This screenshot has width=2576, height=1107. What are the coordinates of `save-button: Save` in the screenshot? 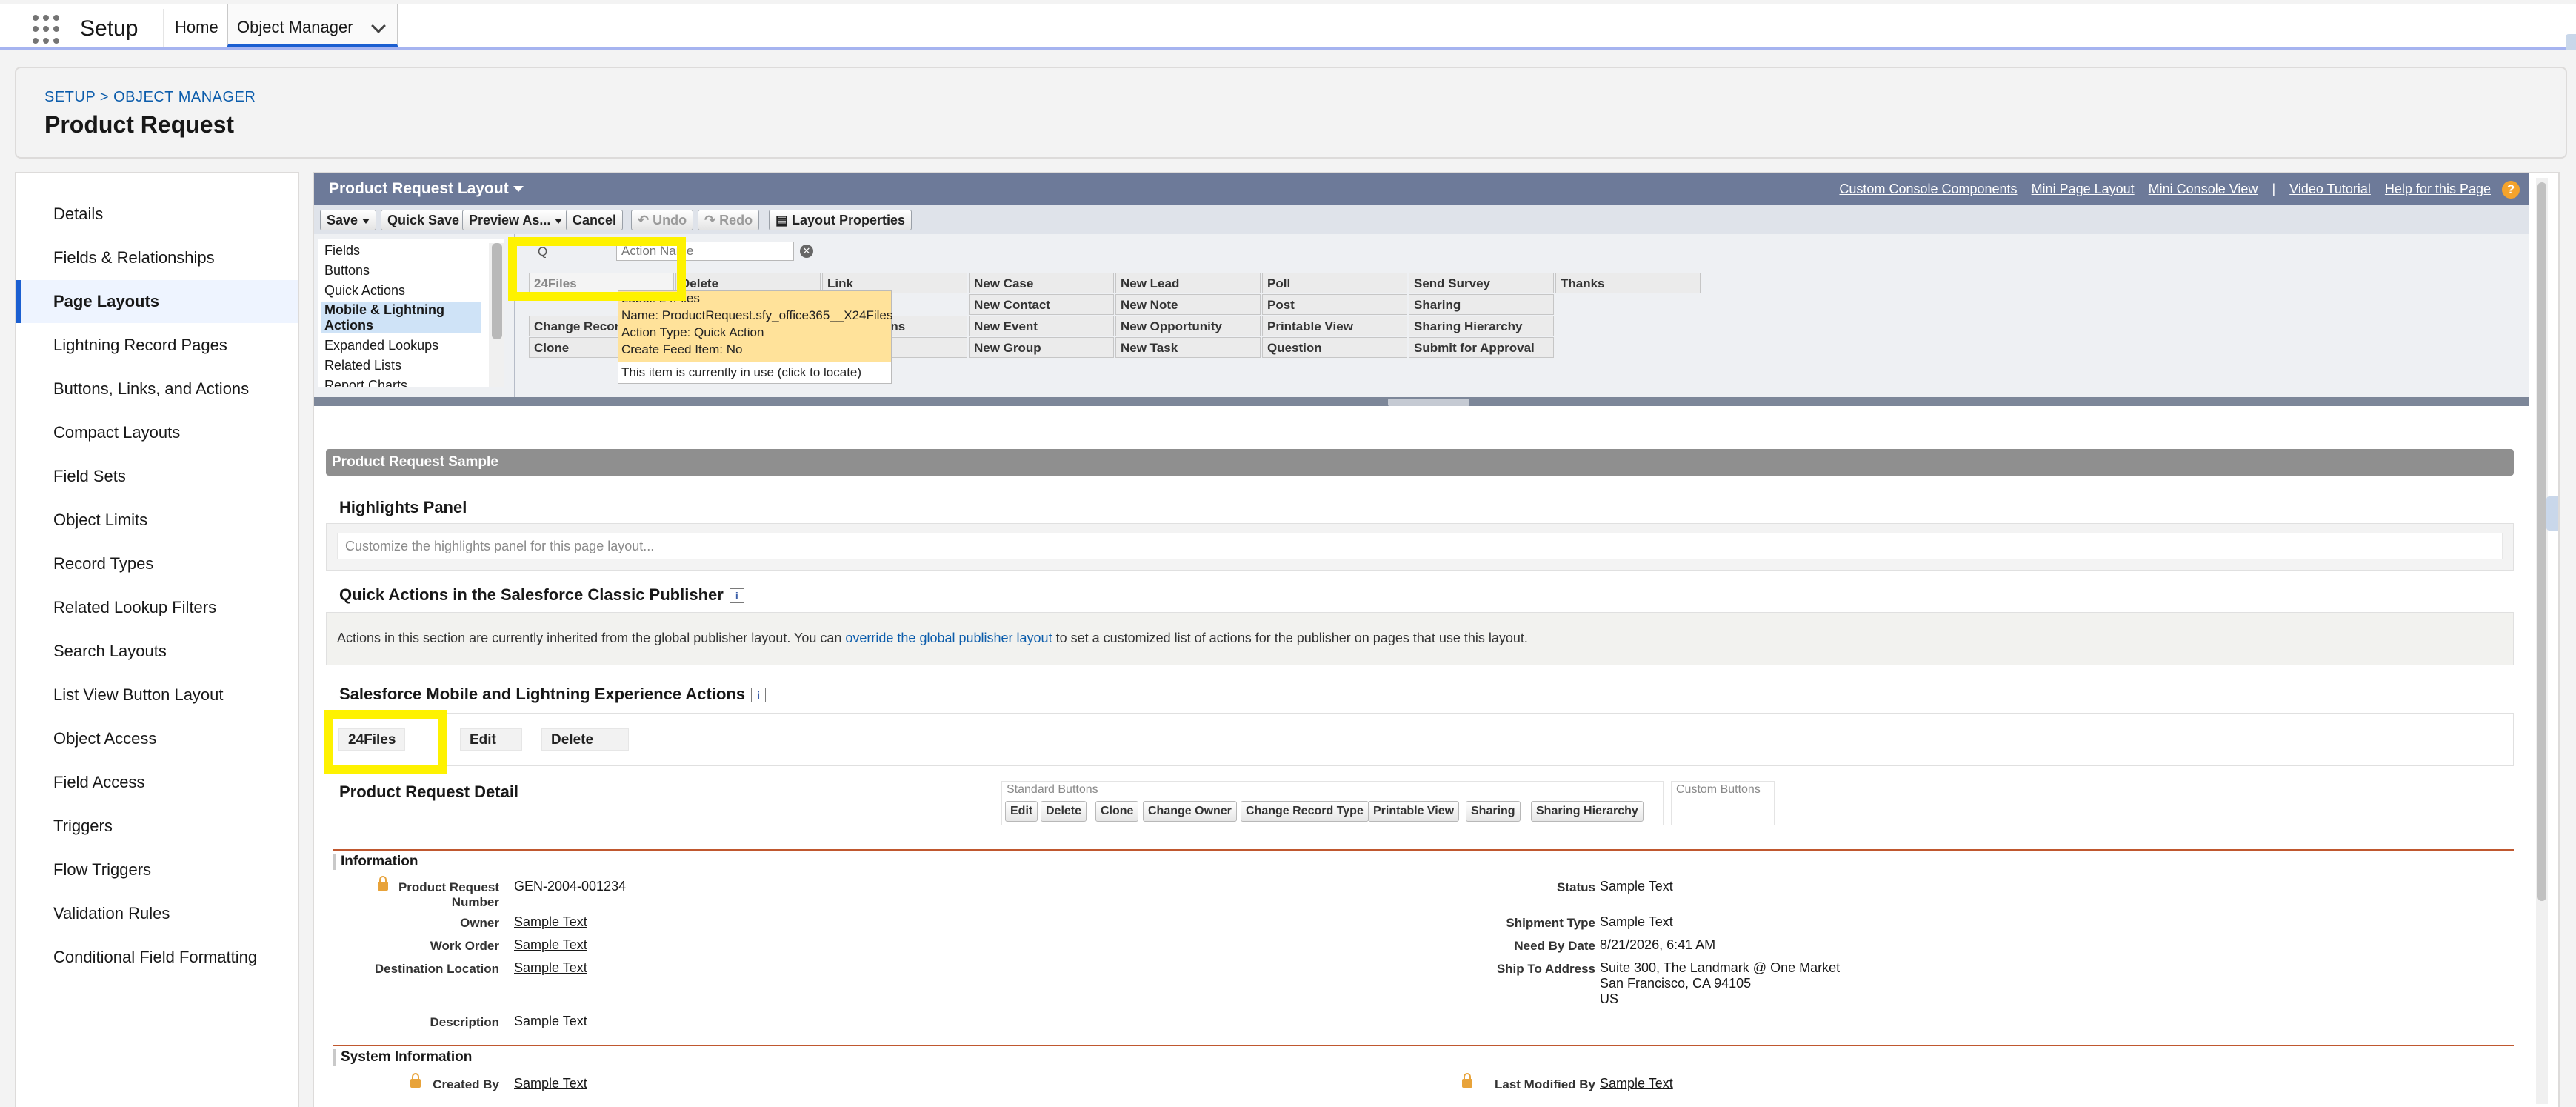 It's located at (348, 220).